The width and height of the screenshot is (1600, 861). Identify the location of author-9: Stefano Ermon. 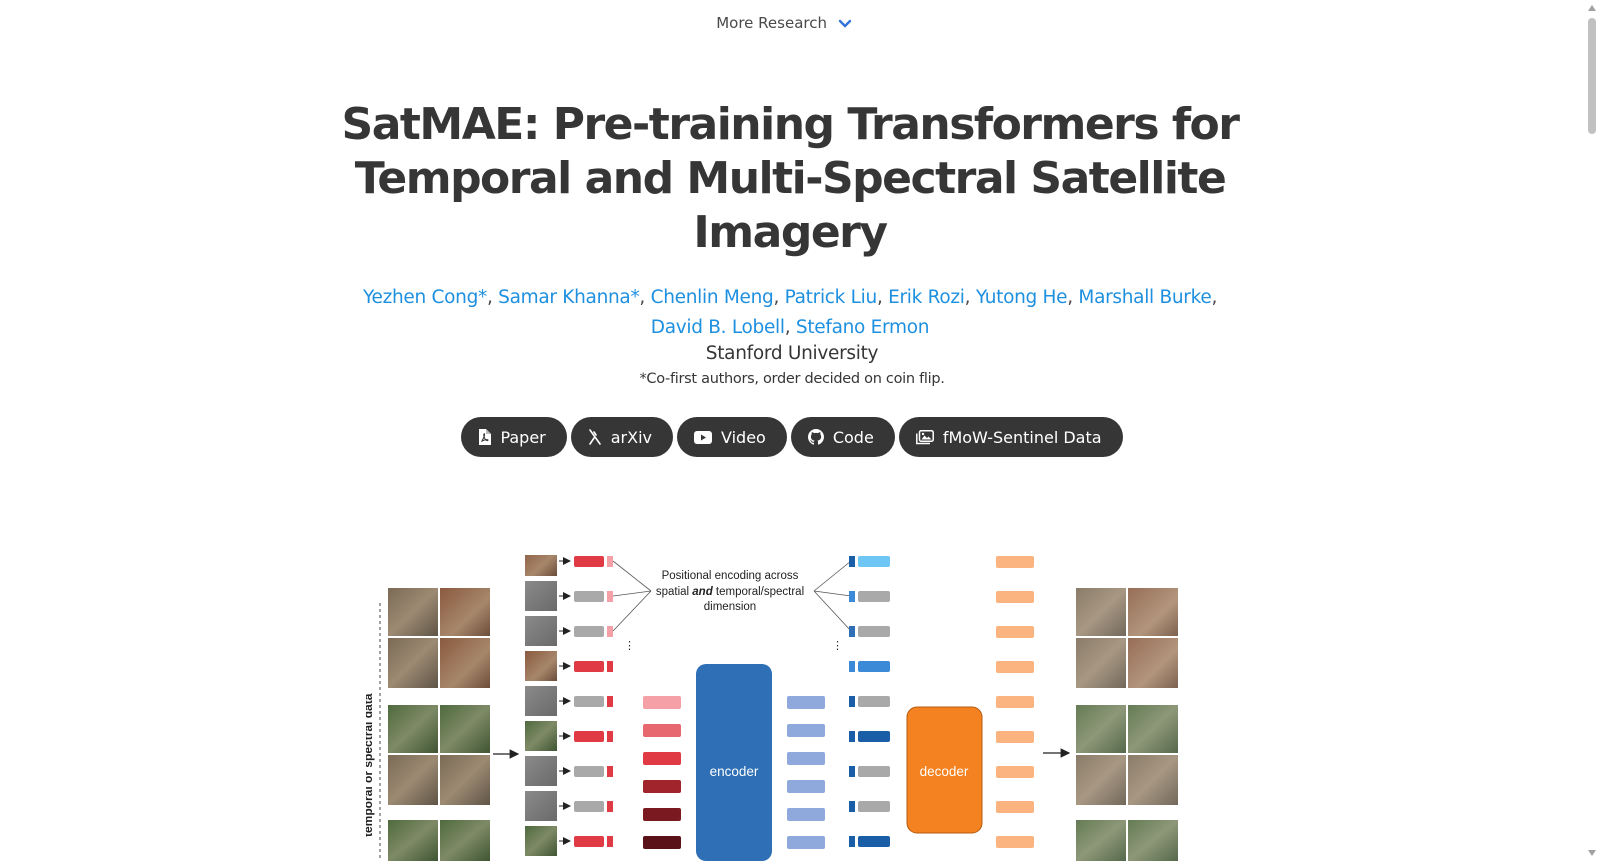
(863, 327).